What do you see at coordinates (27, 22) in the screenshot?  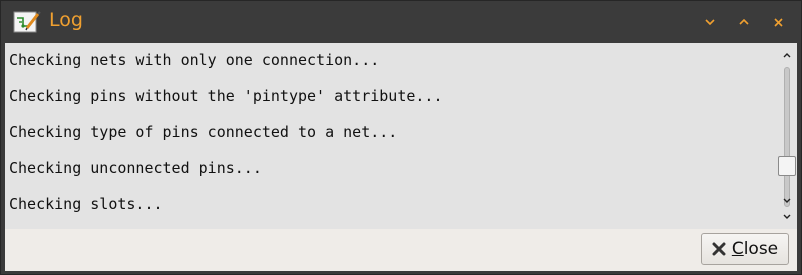 I see `schematic-editor-icon` at bounding box center [27, 22].